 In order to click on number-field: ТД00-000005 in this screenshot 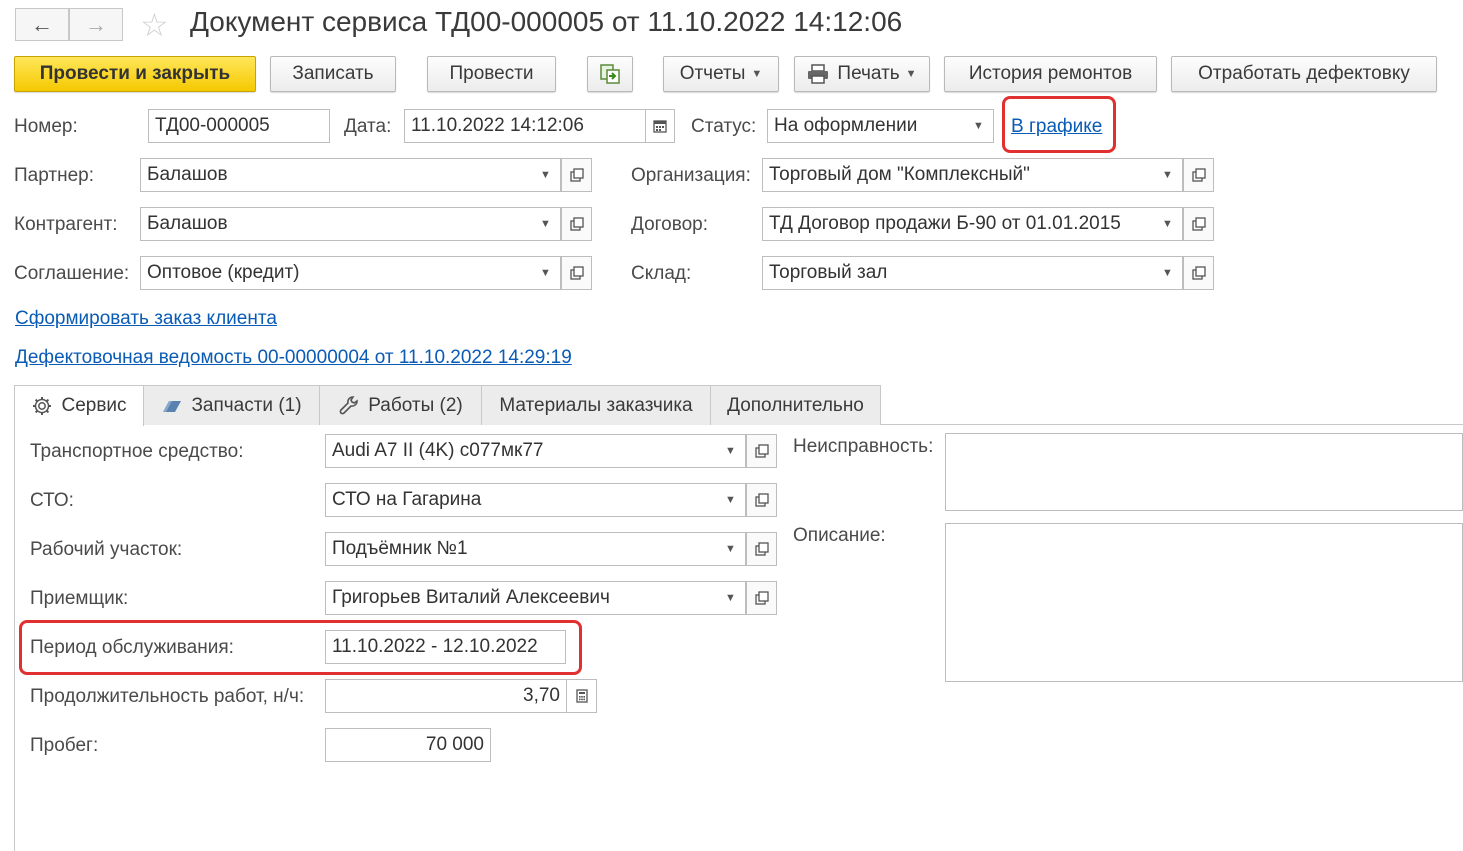, I will do `click(239, 126)`.